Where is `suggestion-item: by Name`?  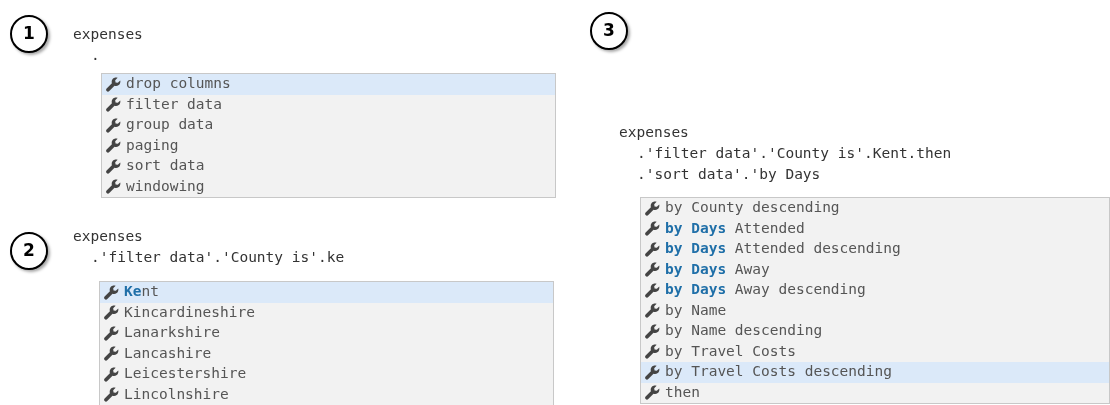
suggestion-item: by Name is located at coordinates (875, 310).